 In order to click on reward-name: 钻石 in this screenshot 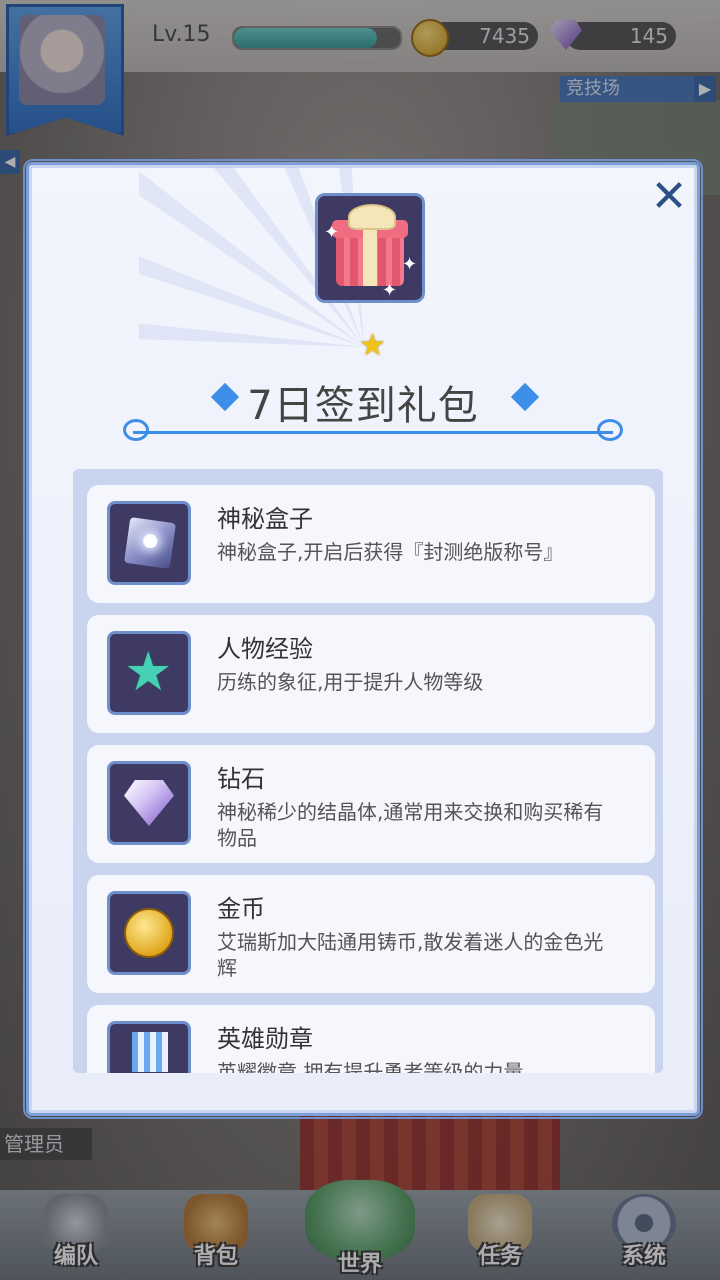, I will do `click(241, 779)`.